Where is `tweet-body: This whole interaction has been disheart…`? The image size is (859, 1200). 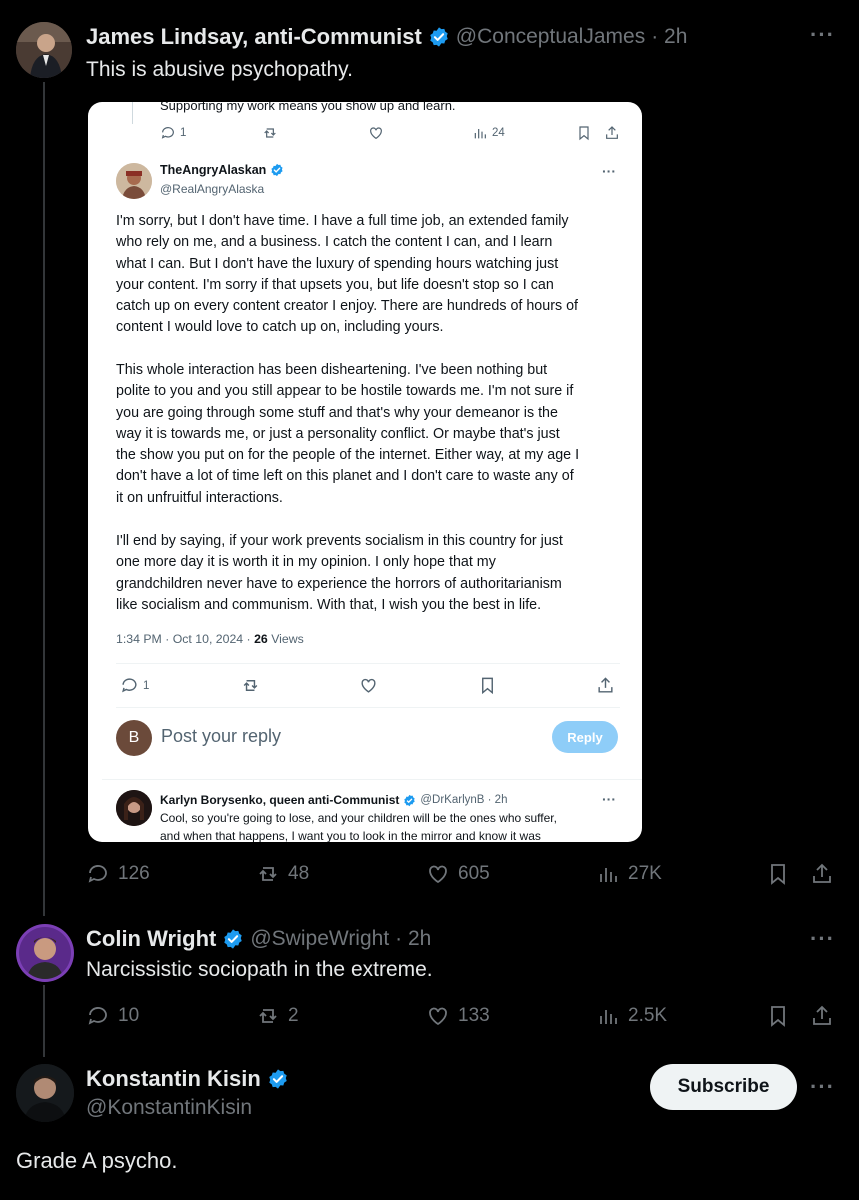 tweet-body: This whole interaction has been disheart… is located at coordinates (347, 434).